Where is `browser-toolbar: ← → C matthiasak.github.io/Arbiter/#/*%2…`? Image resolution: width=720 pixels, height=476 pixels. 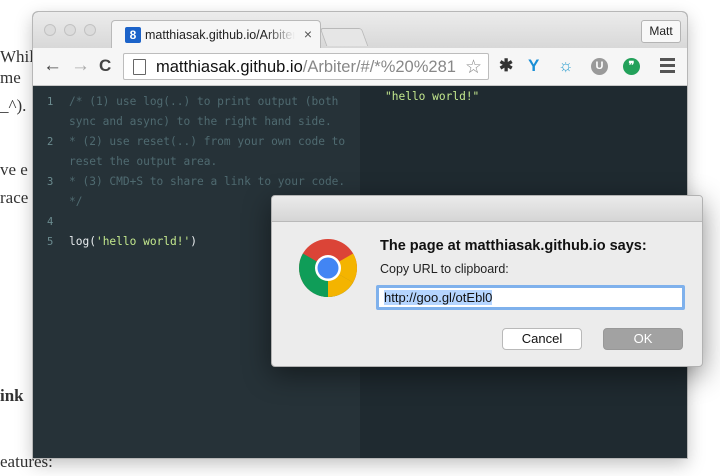 browser-toolbar: ← → C matthiasak.github.io/Arbiter/#/*%2… is located at coordinates (360, 67).